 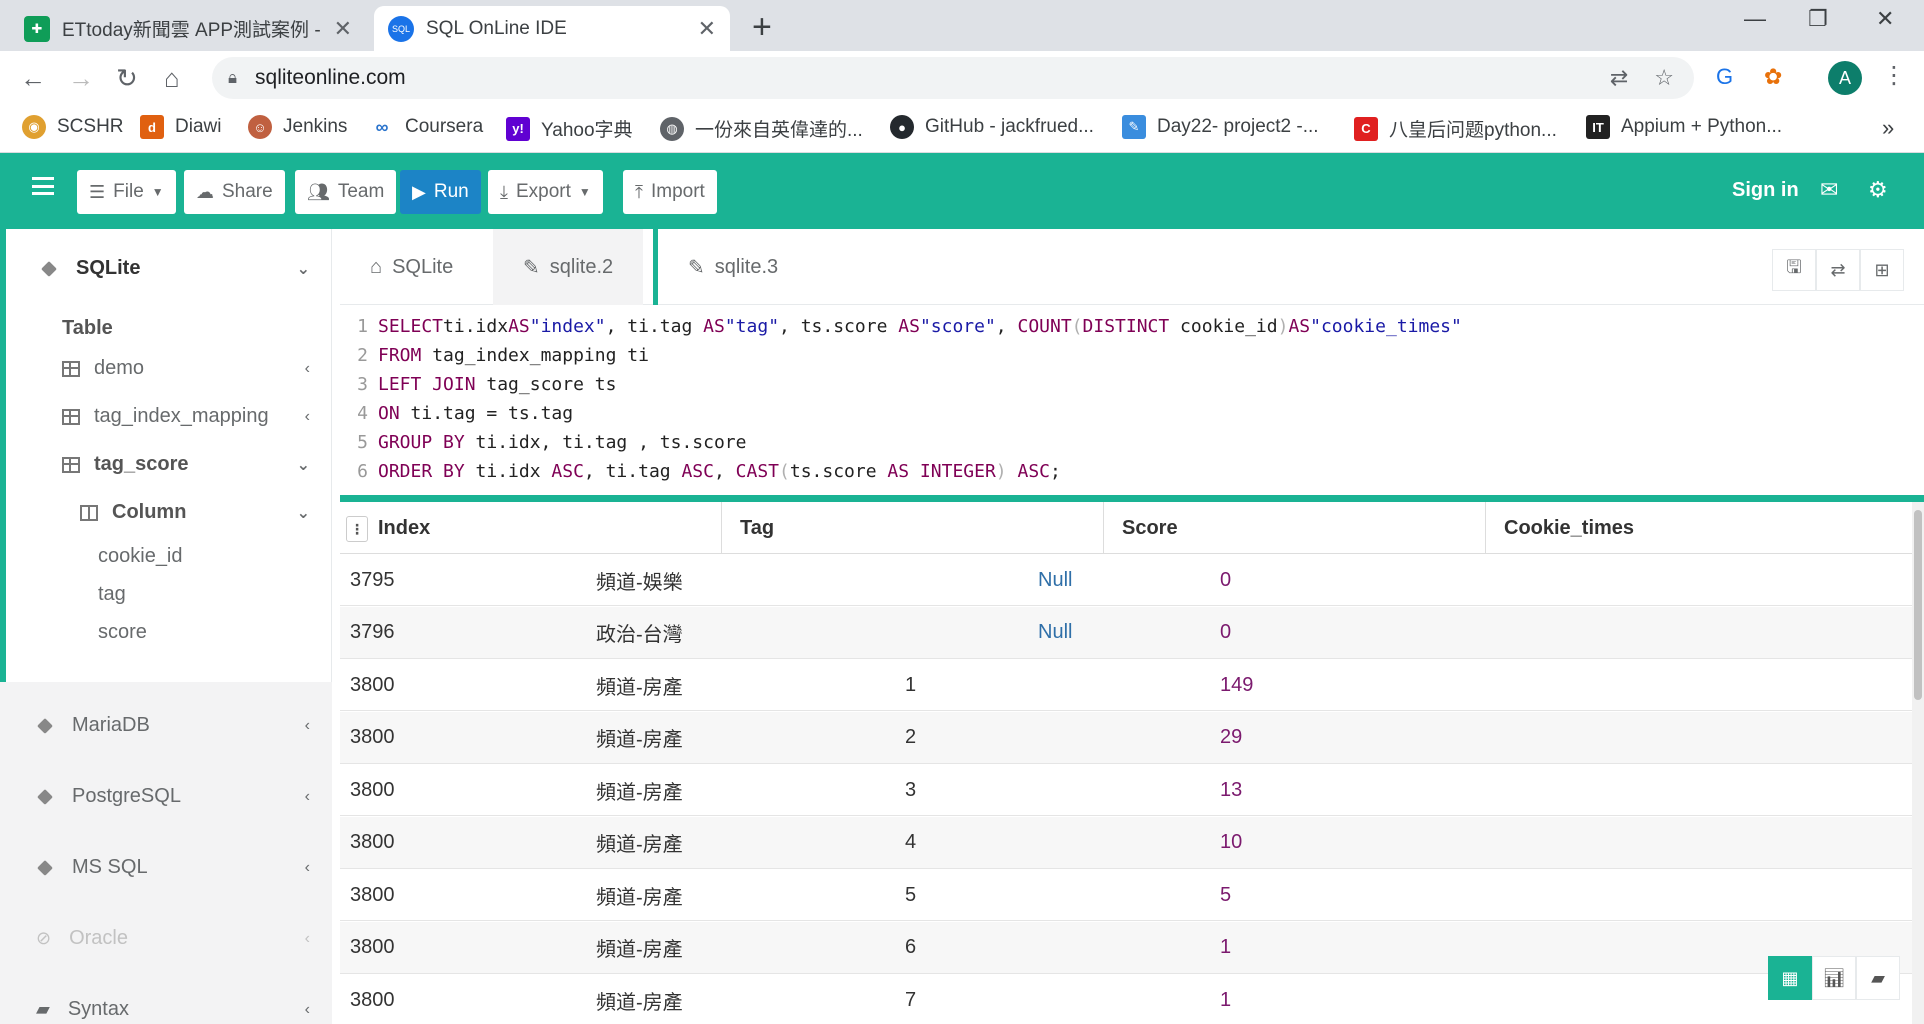 What do you see at coordinates (568, 267) in the screenshot?
I see `tab-sqlite-2: ✎ sqlite.2` at bounding box center [568, 267].